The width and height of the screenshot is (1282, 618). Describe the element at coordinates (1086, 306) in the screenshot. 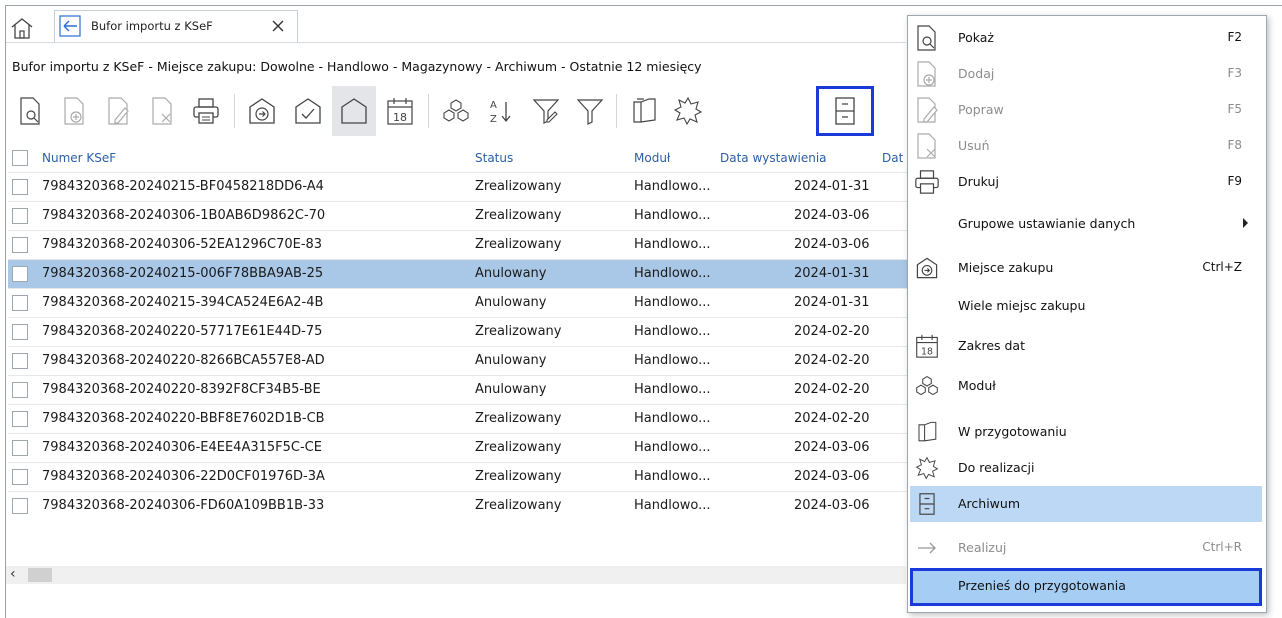

I see `menu-item-wiele-miejsc-zakupu: Wiele miejsc zakupu` at that location.